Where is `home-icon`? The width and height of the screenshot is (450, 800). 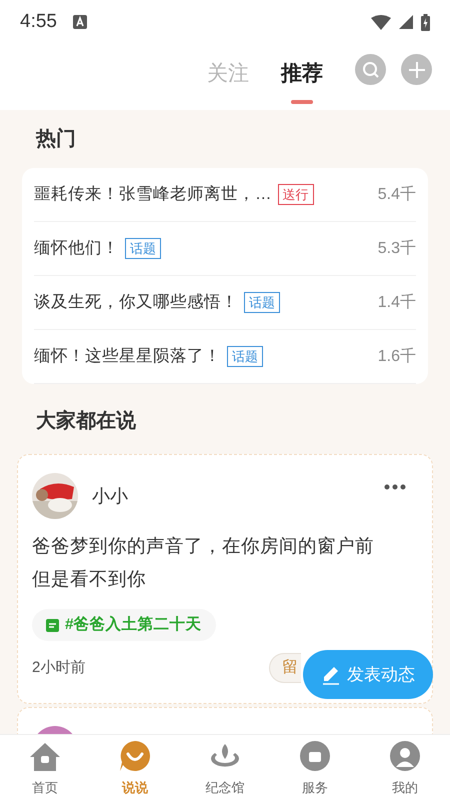 home-icon is located at coordinates (45, 757).